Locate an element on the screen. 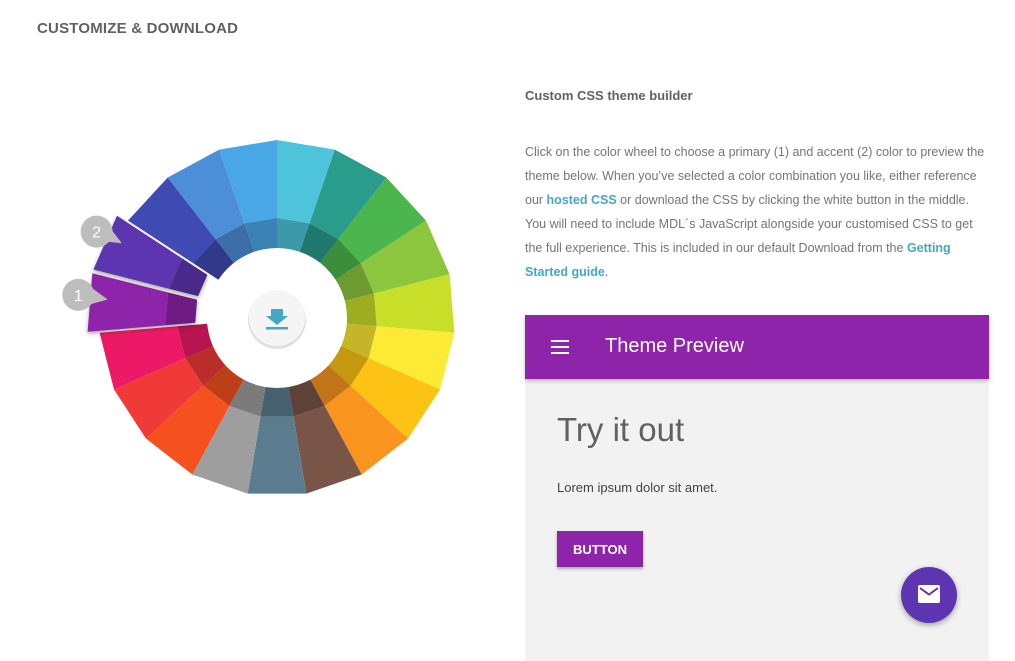 This screenshot has height=661, width=1015. preview-button: BUTTON is located at coordinates (600, 549).